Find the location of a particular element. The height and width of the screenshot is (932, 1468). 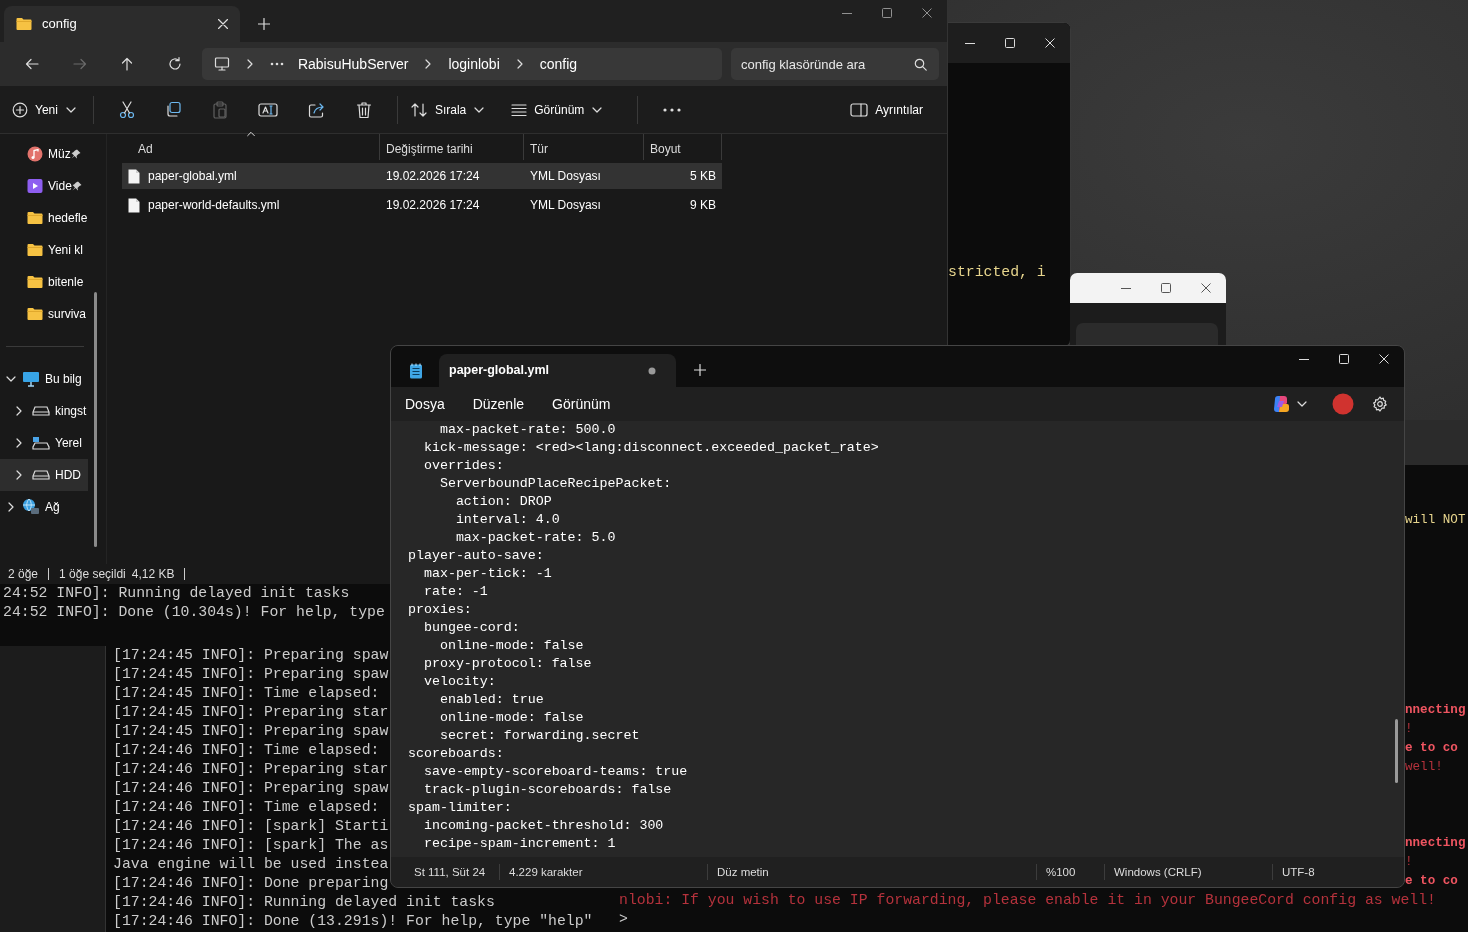

details-pane-icon is located at coordinates (859, 109).